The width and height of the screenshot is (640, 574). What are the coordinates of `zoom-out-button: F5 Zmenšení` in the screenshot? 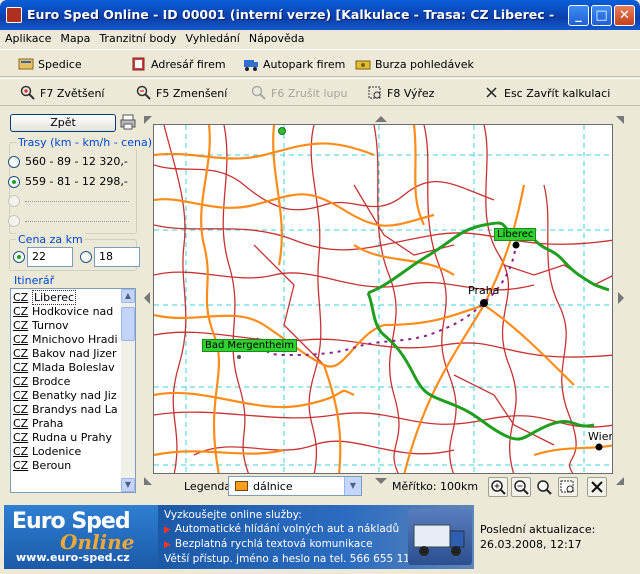 It's located at (181, 93).